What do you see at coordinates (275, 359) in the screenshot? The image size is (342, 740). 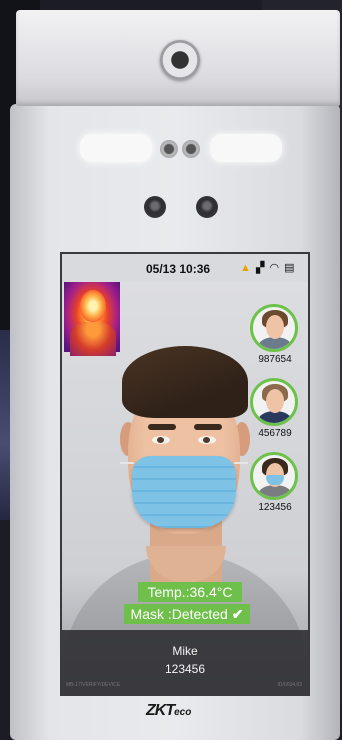 I see `gallery-id: 987654` at bounding box center [275, 359].